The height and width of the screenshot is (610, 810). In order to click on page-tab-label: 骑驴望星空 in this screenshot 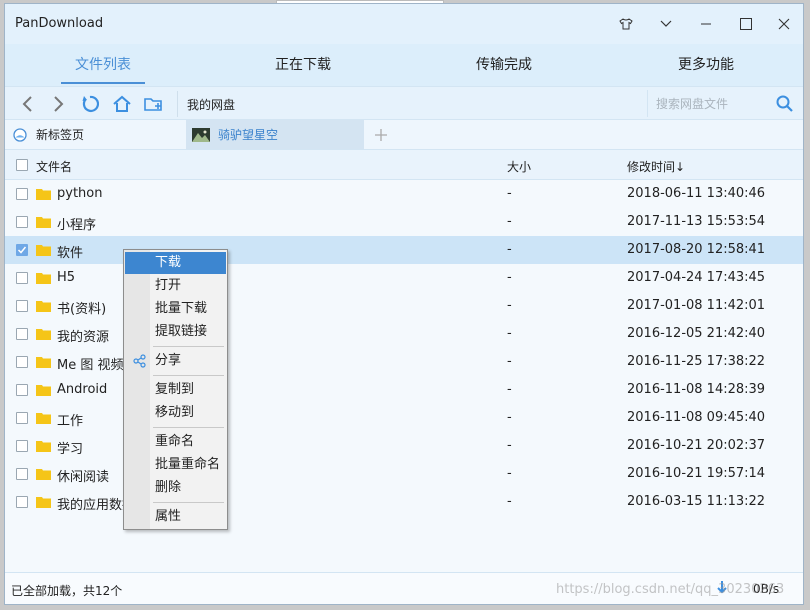, I will do `click(248, 135)`.